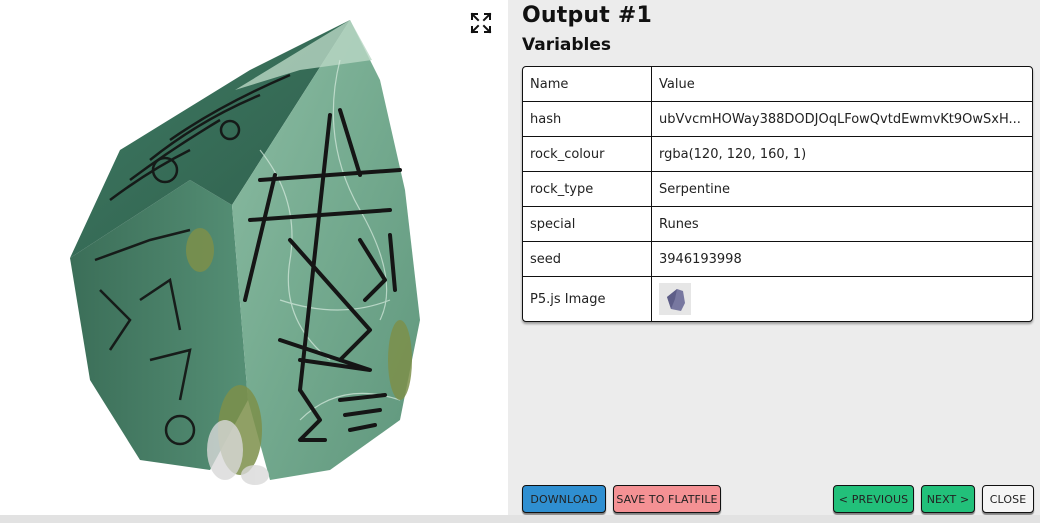 The width and height of the screenshot is (1040, 523). What do you see at coordinates (733, 154) in the screenshot?
I see `var-value: rgba(120, 120, 160, 1)` at bounding box center [733, 154].